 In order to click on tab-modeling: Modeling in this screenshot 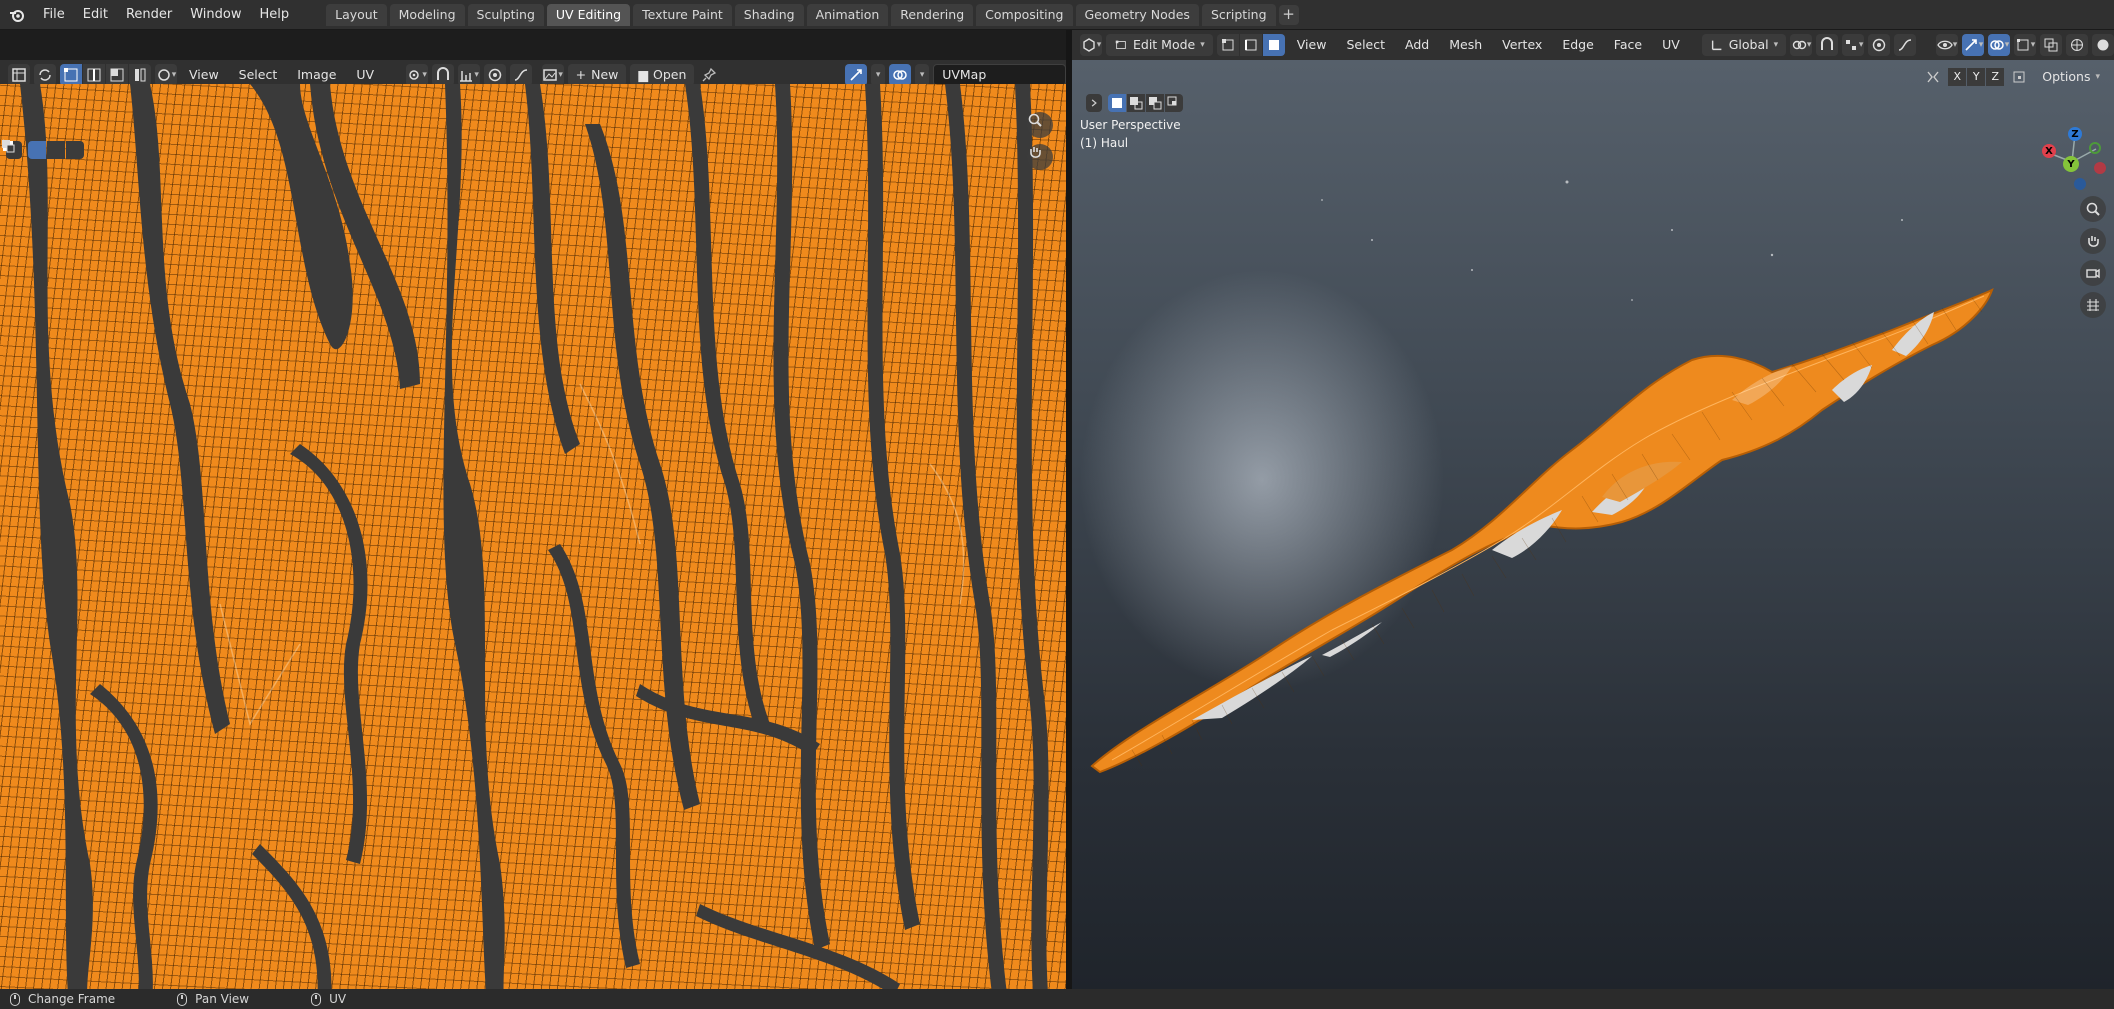, I will do `click(427, 14)`.